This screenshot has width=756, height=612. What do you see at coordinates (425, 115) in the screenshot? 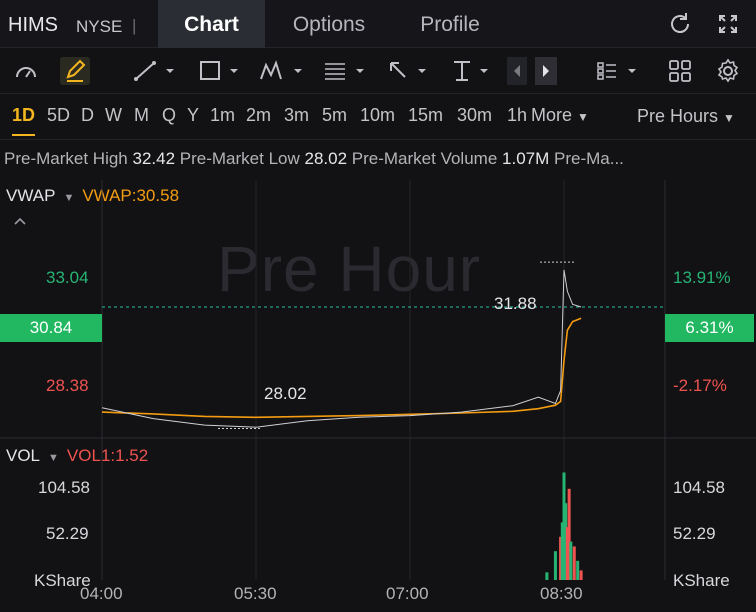
I see `timeframe-15m: 15m` at bounding box center [425, 115].